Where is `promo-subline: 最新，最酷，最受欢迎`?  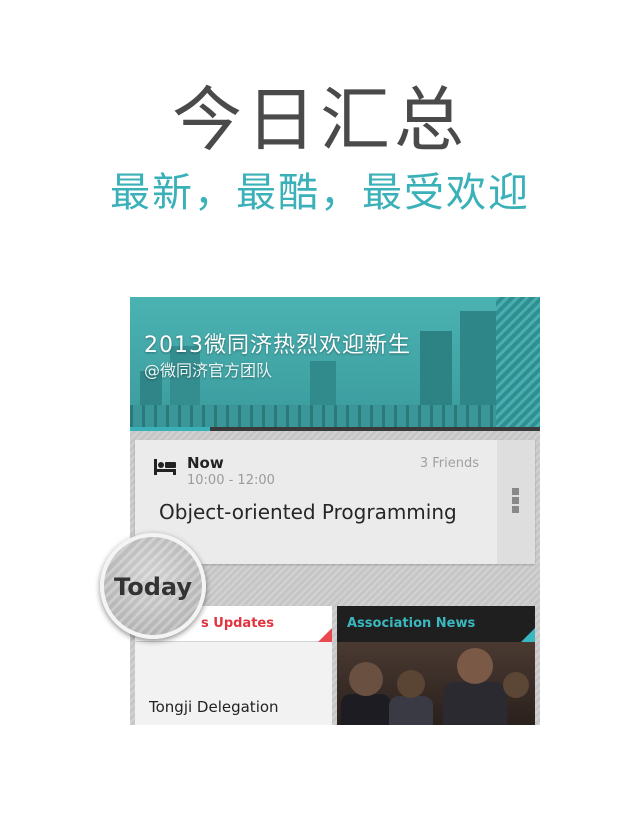
promo-subline: 最新，最酷，最受欢迎 is located at coordinates (320, 193).